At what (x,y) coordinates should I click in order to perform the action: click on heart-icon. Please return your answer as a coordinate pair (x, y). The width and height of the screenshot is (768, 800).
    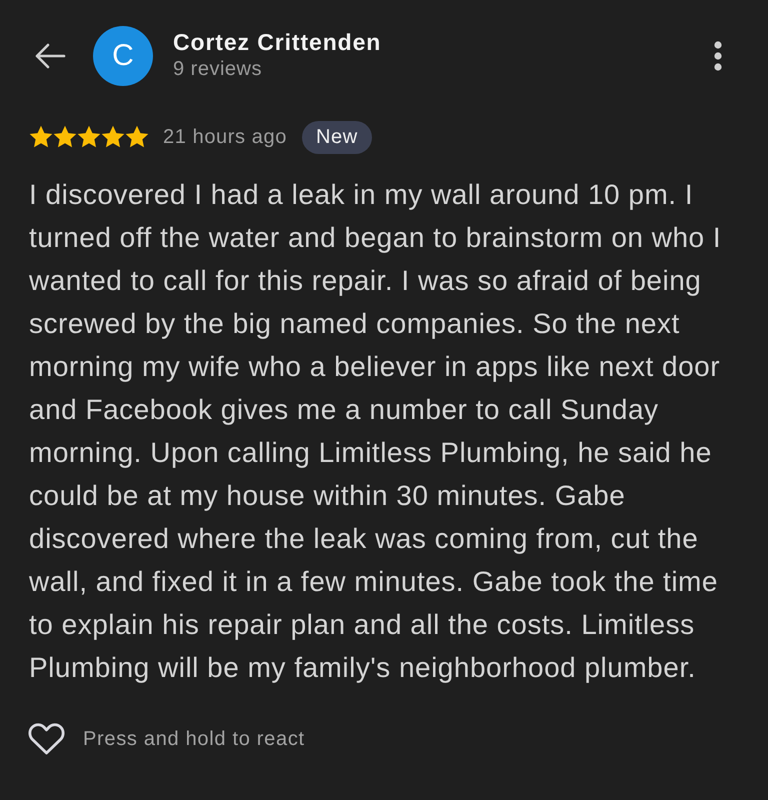
    Looking at the image, I should click on (46, 739).